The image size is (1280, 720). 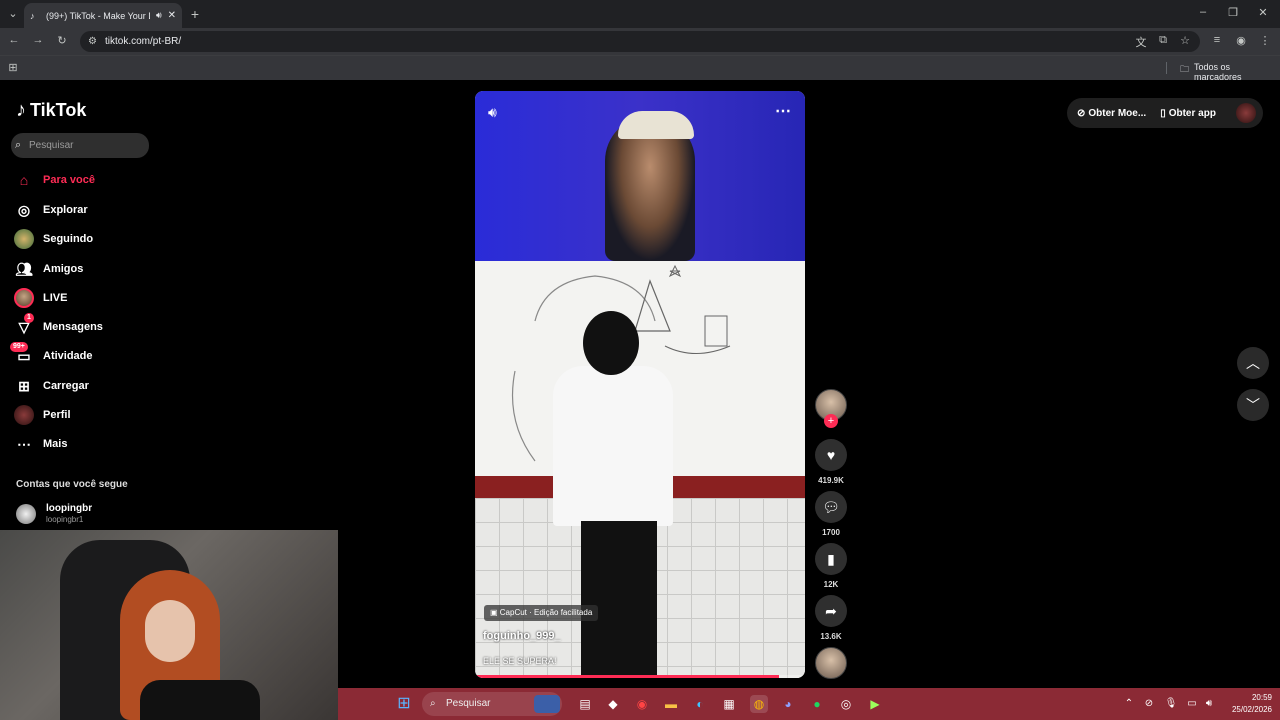 What do you see at coordinates (1171, 704) in the screenshot?
I see `microphone-icon: 🎙︎` at bounding box center [1171, 704].